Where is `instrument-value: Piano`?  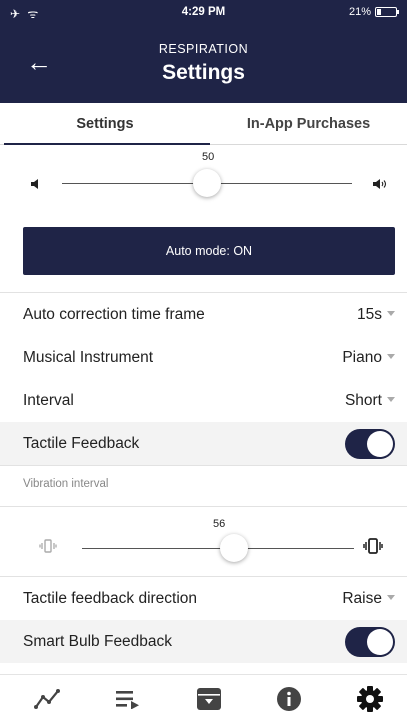 instrument-value: Piano is located at coordinates (362, 357).